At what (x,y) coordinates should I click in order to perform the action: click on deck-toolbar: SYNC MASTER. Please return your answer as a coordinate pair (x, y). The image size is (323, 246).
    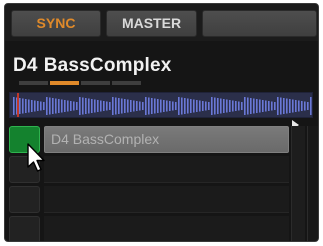
    Looking at the image, I should click on (161, 22).